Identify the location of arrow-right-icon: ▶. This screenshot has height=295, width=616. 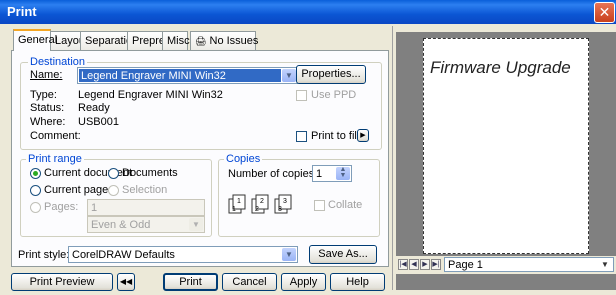
(363, 135).